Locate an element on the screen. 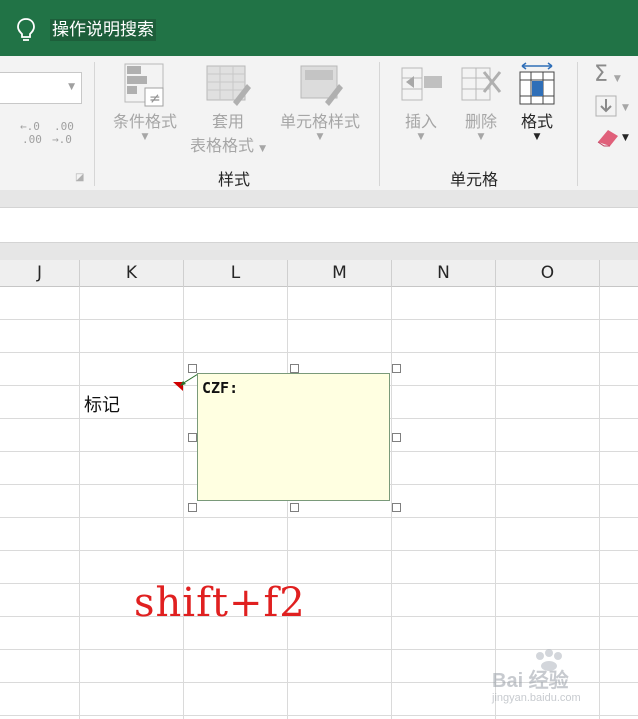  fill-down-icon: ▼ is located at coordinates (612, 106).